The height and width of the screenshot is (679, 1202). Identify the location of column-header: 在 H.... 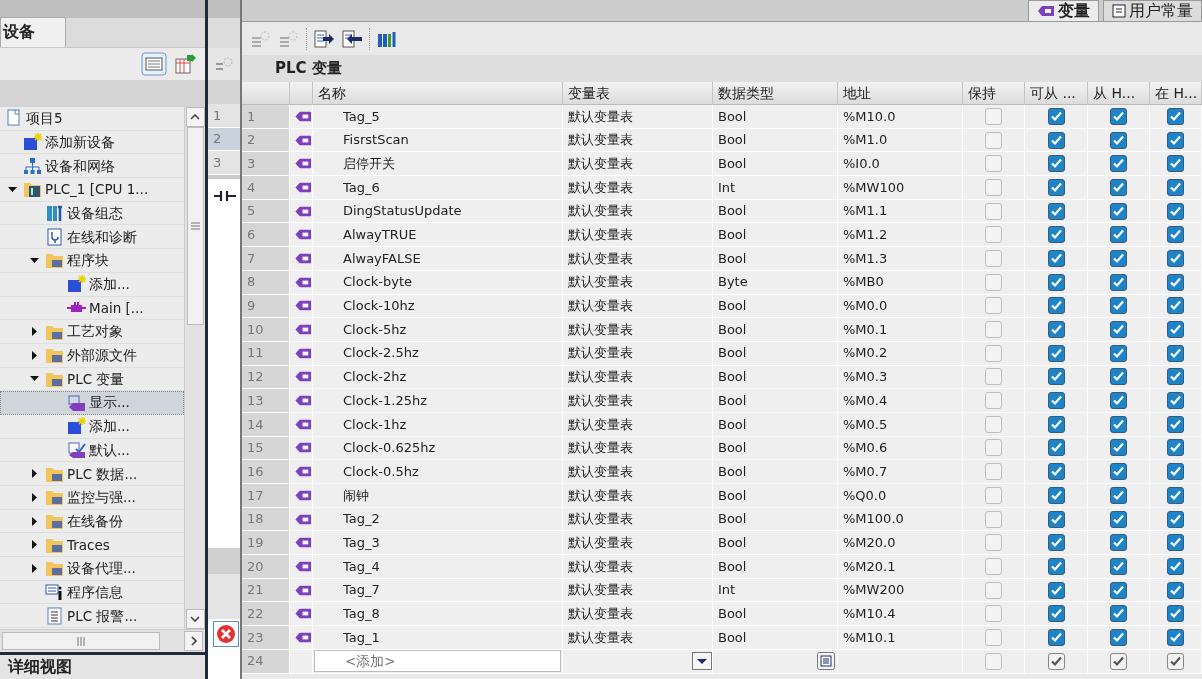
(1176, 93).